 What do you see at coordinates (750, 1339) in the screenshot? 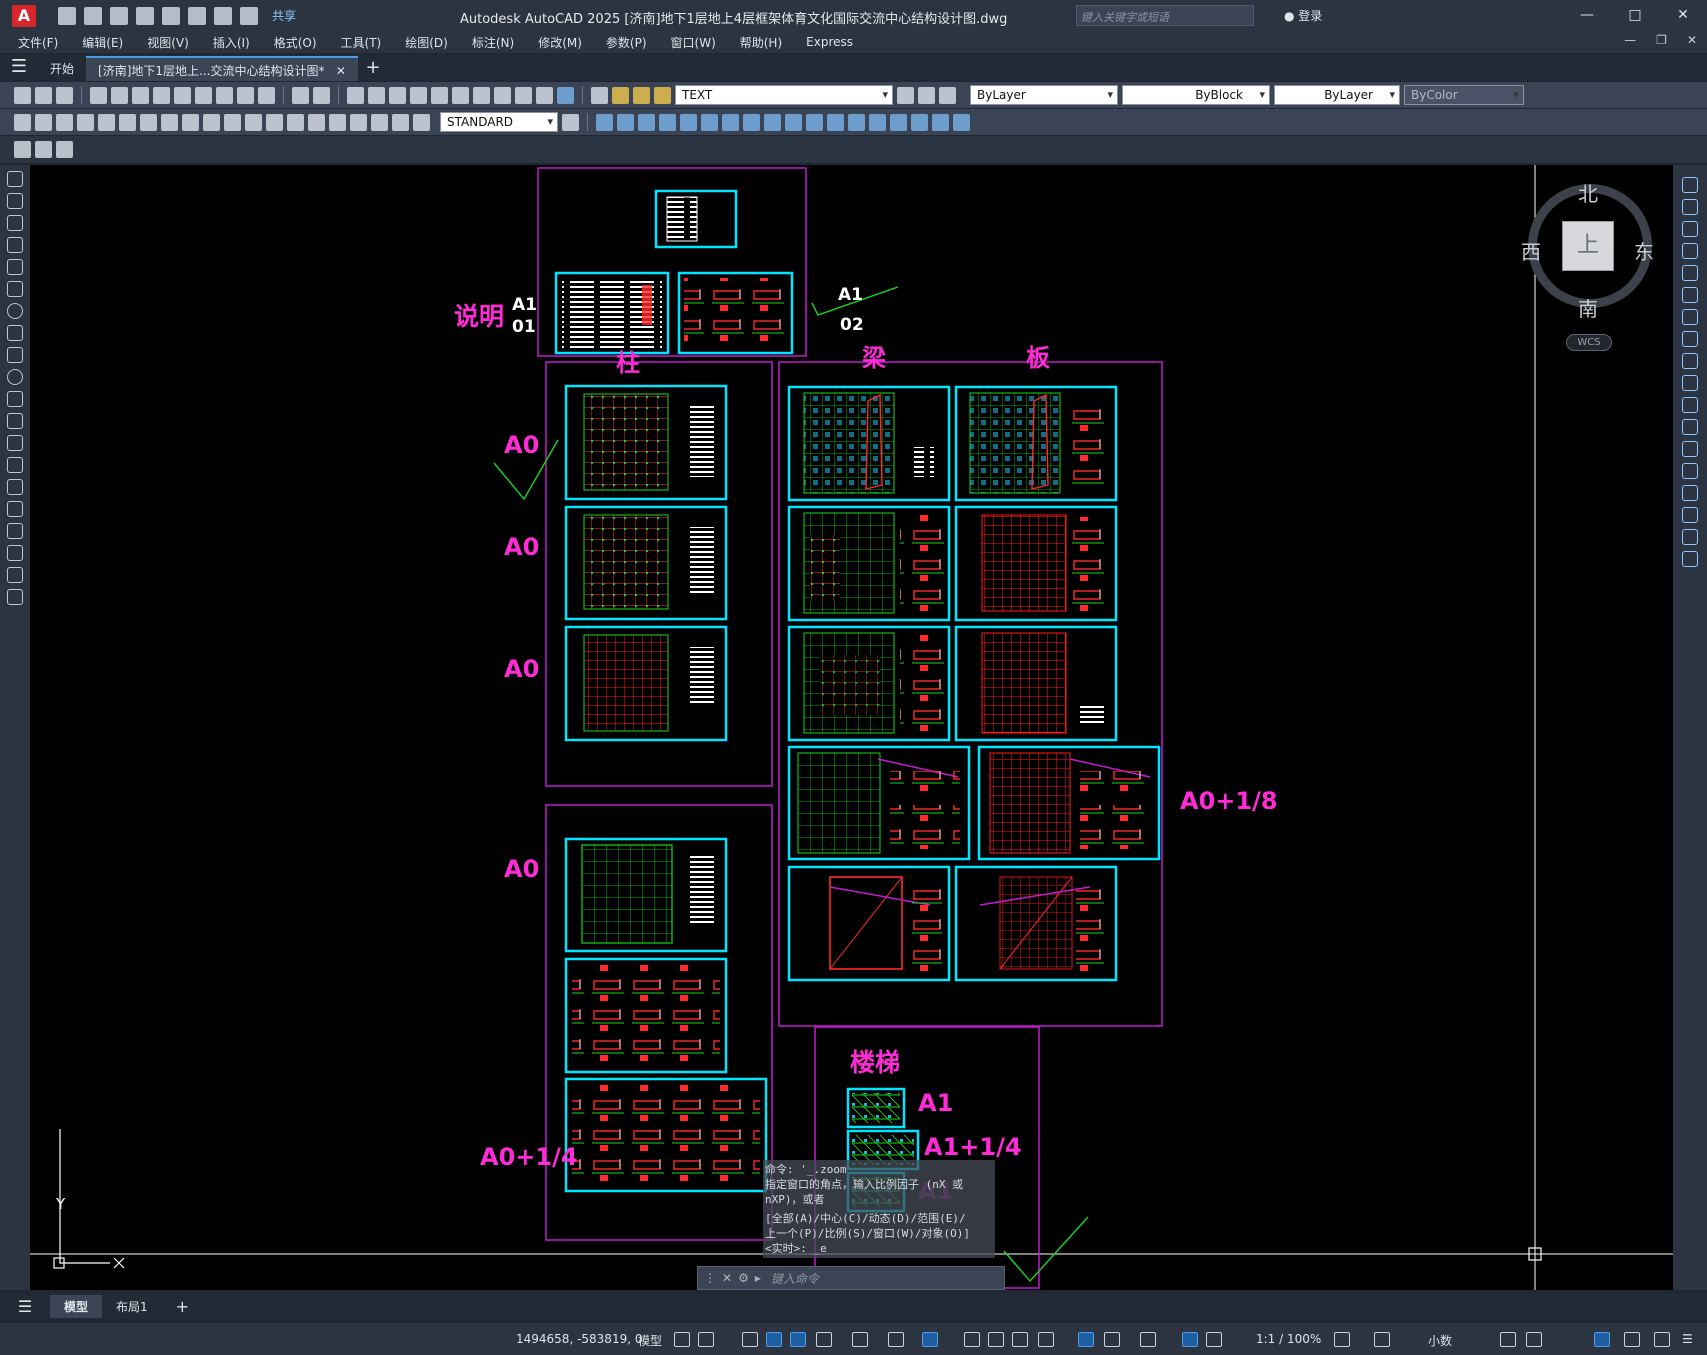
I see `infer-constraints-icon` at bounding box center [750, 1339].